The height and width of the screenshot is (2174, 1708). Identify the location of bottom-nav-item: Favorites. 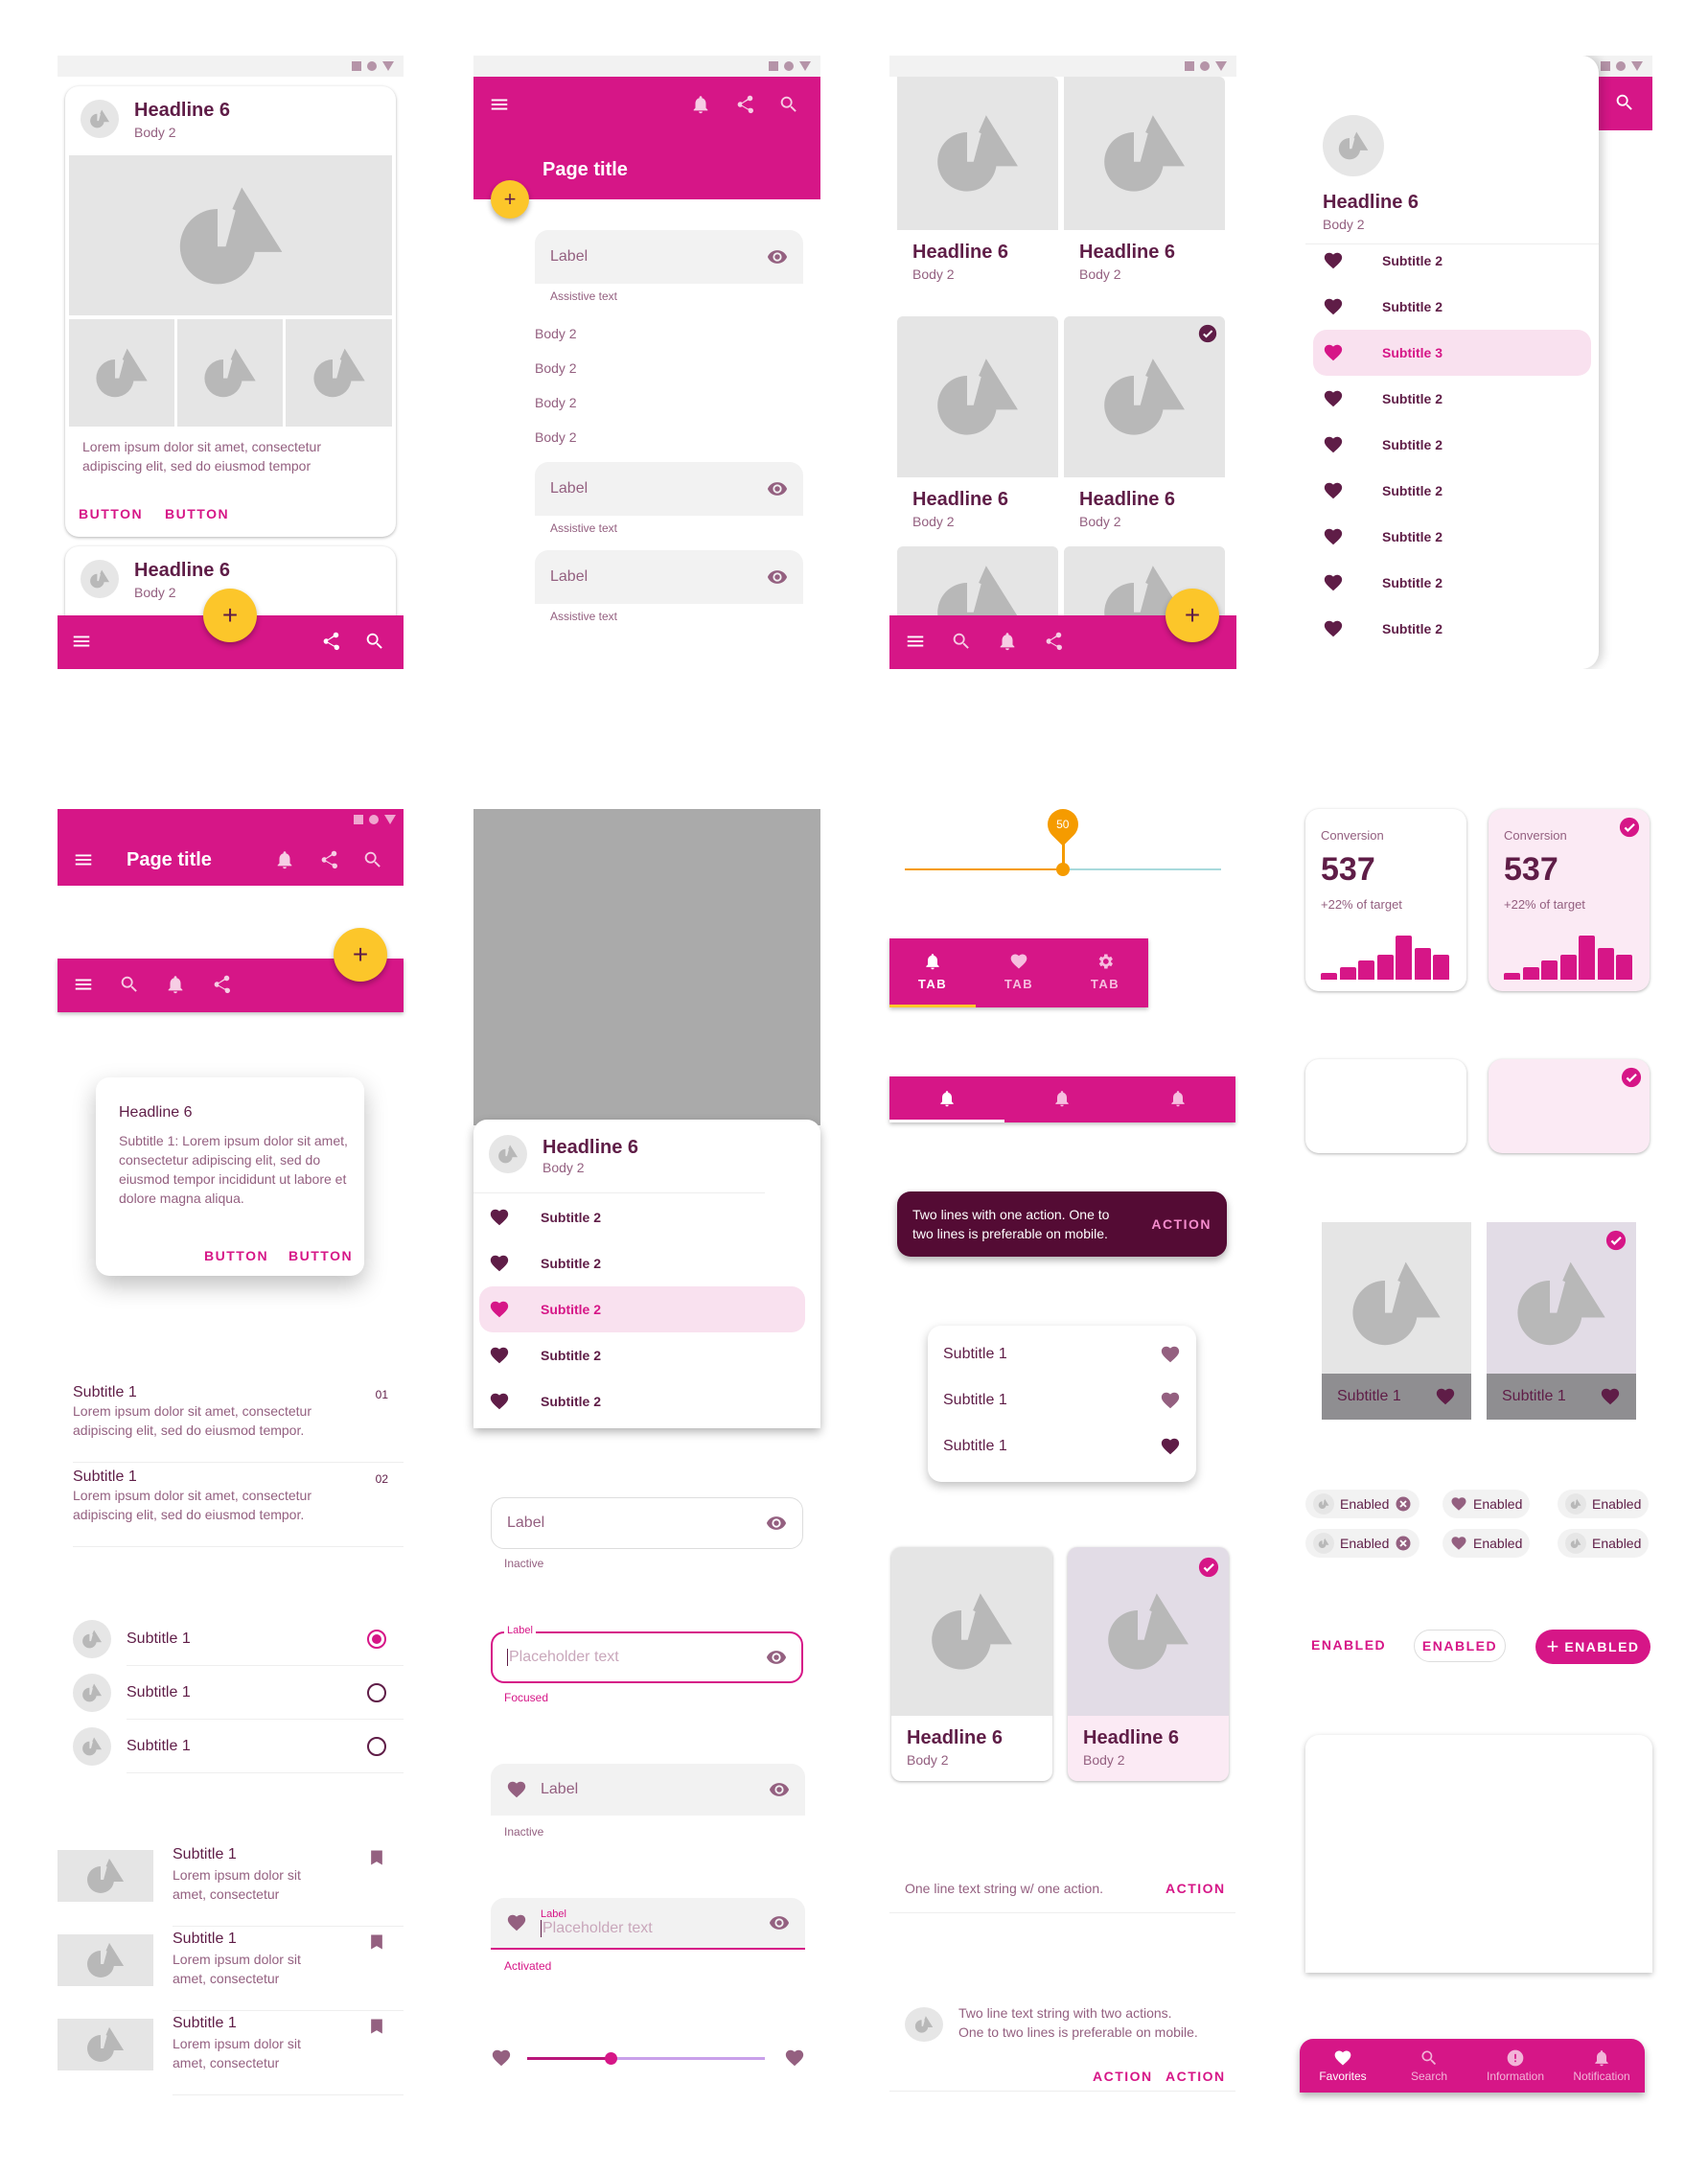
(1343, 2066).